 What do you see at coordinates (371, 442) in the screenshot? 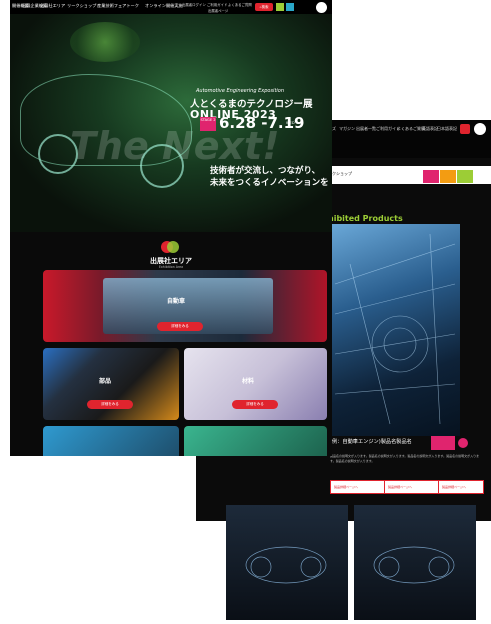
I see `back-product-title: (例：自動車エンジン)製品名製品名` at bounding box center [371, 442].